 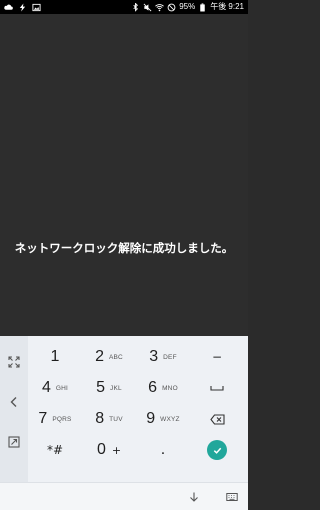 I want to click on key-8: 8 TUV, so click(x=109, y=419).